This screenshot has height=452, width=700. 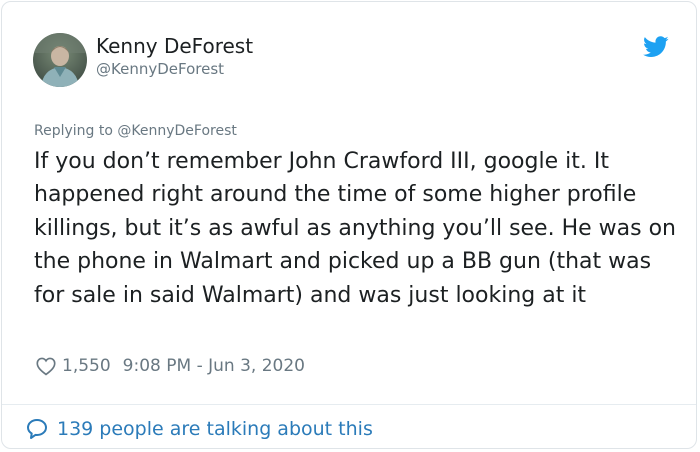 I want to click on like-count: 1,550, so click(x=86, y=366).